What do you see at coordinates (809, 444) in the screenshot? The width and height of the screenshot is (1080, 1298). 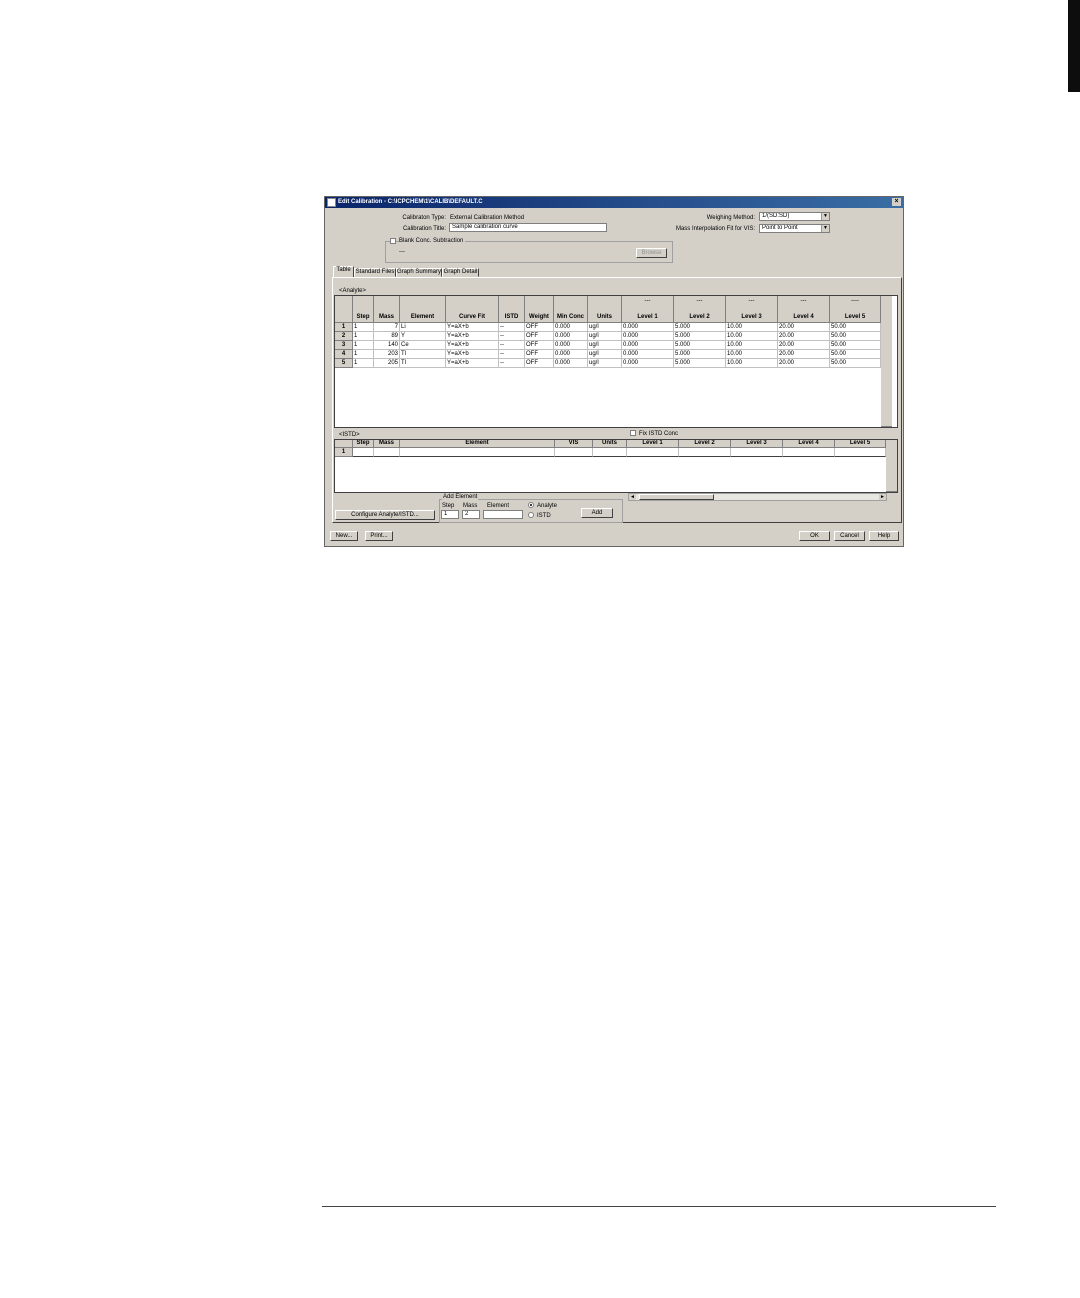 I see `column-header: Level 4` at bounding box center [809, 444].